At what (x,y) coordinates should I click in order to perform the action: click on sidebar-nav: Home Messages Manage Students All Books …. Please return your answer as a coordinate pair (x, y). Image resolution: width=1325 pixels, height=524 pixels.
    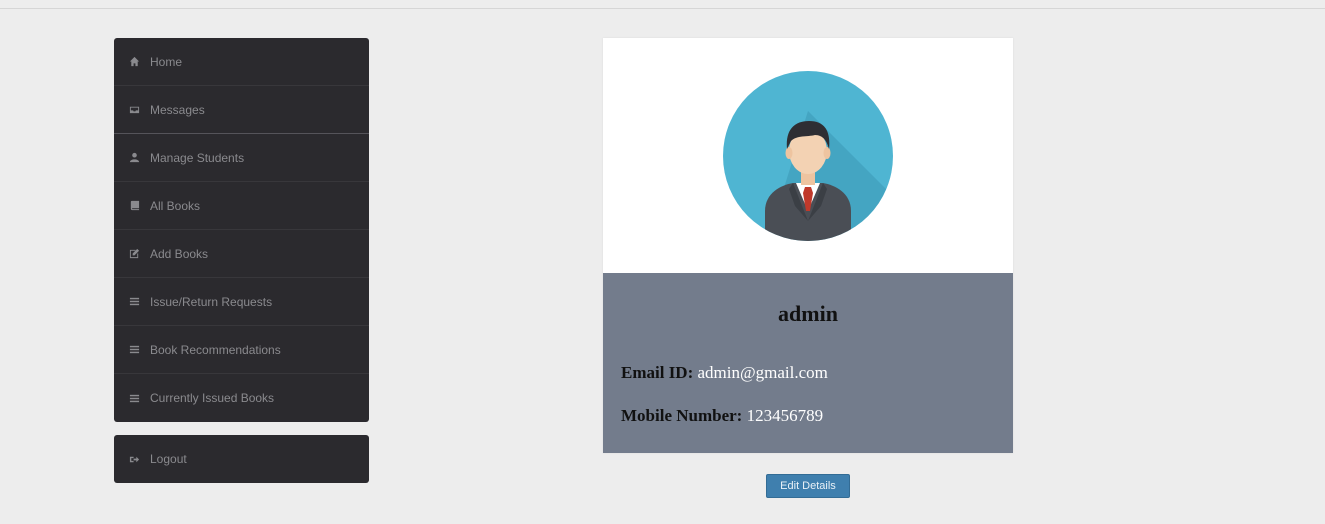
    Looking at the image, I should click on (241, 230).